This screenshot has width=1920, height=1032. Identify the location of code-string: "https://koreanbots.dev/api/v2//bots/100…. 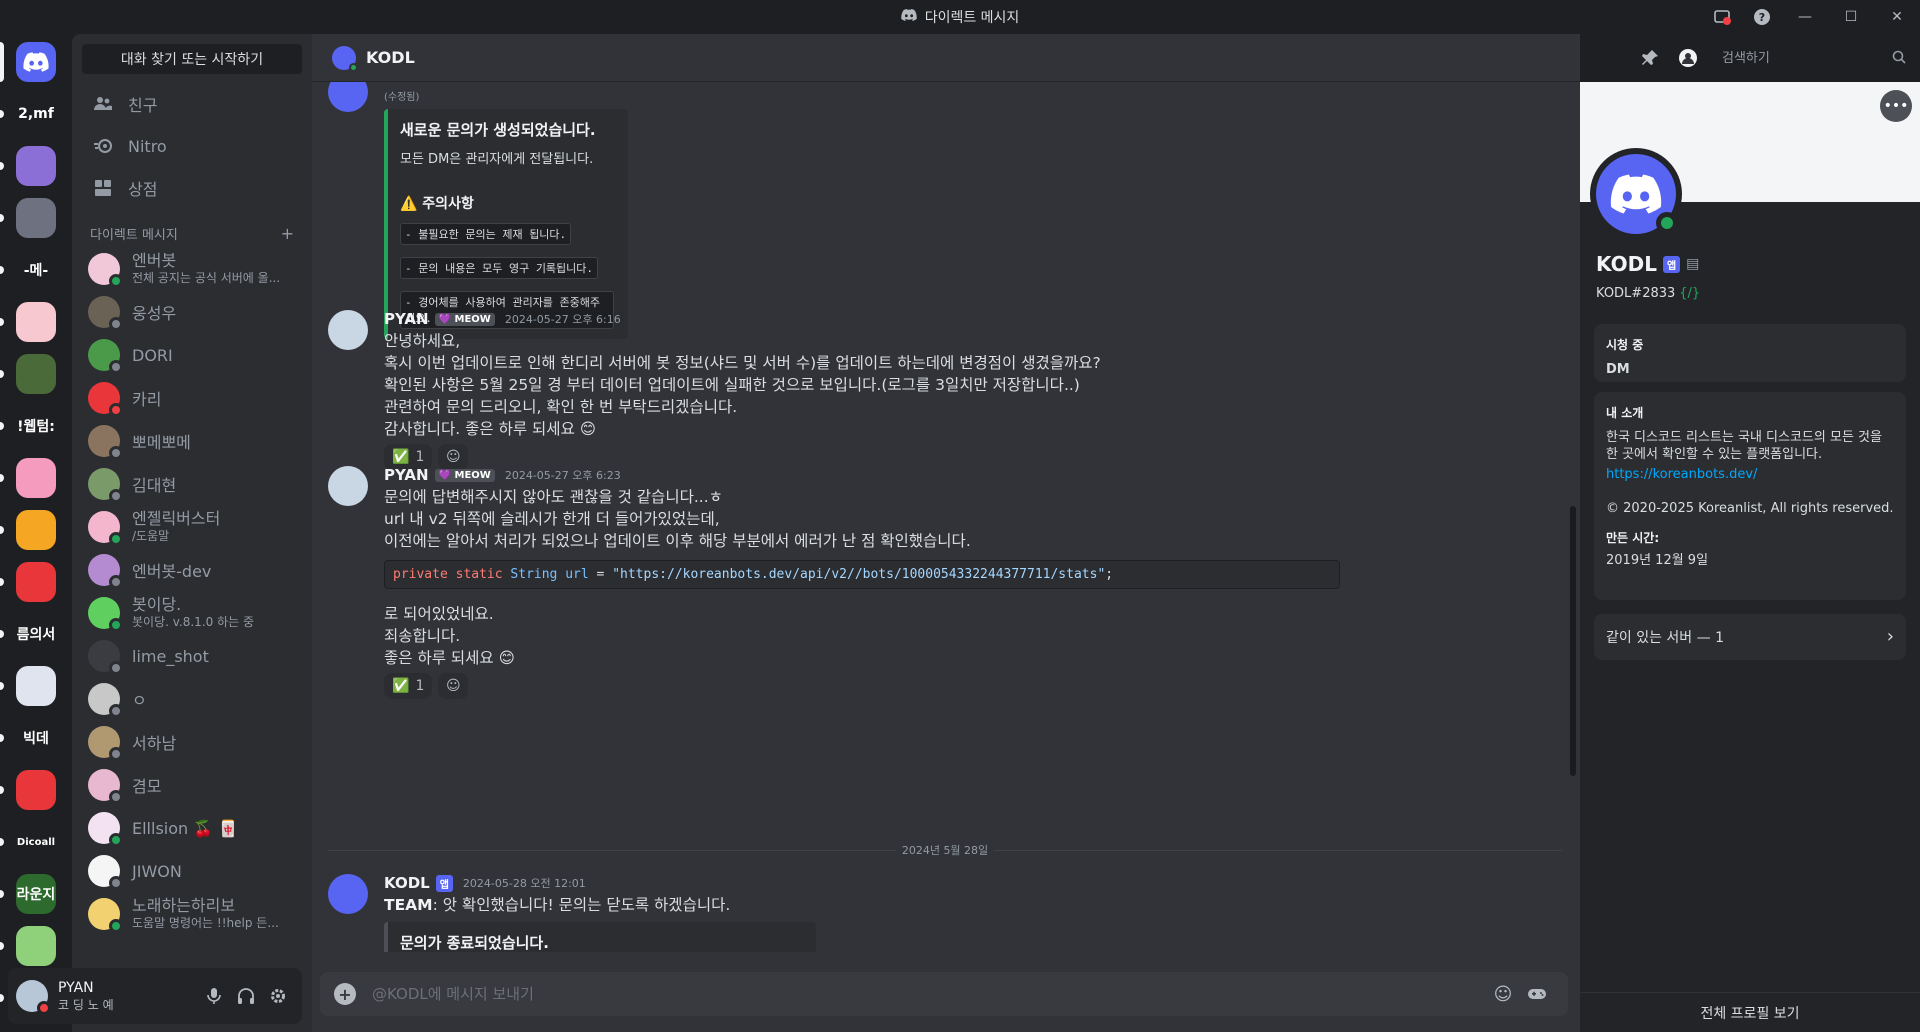
(859, 574).